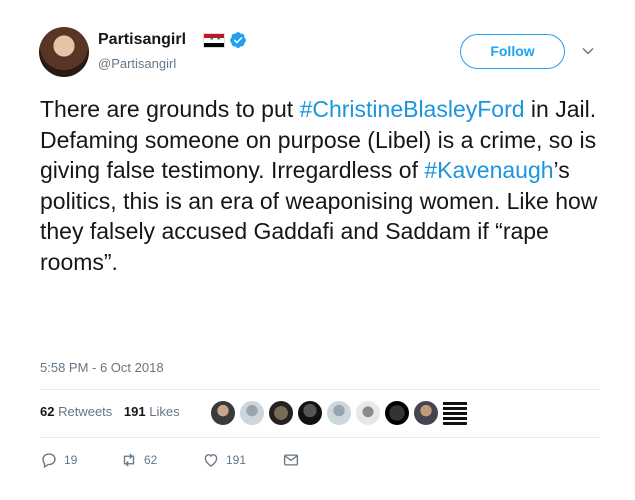 Image resolution: width=635 pixels, height=500 pixels. What do you see at coordinates (142, 40) in the screenshot?
I see `display-name: Partisangirl` at bounding box center [142, 40].